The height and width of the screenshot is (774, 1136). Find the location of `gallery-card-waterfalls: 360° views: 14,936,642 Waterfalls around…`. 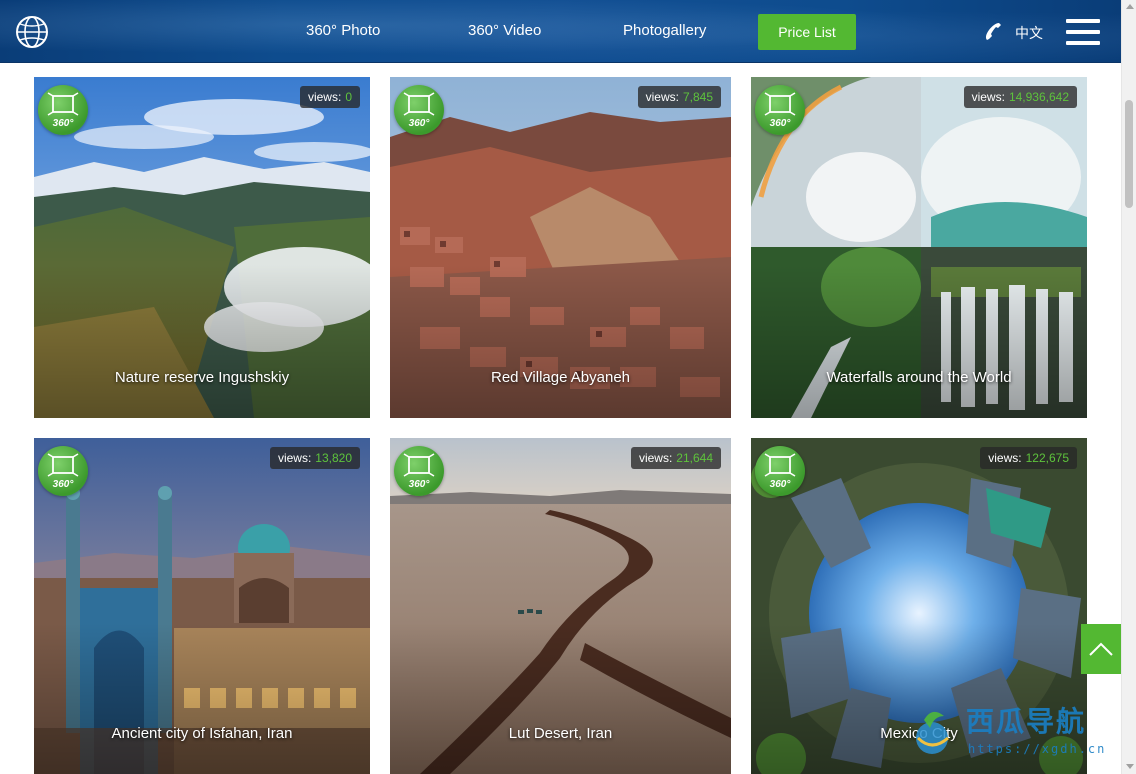

gallery-card-waterfalls: 360° views: 14,936,642 Waterfalls around… is located at coordinates (919, 247).